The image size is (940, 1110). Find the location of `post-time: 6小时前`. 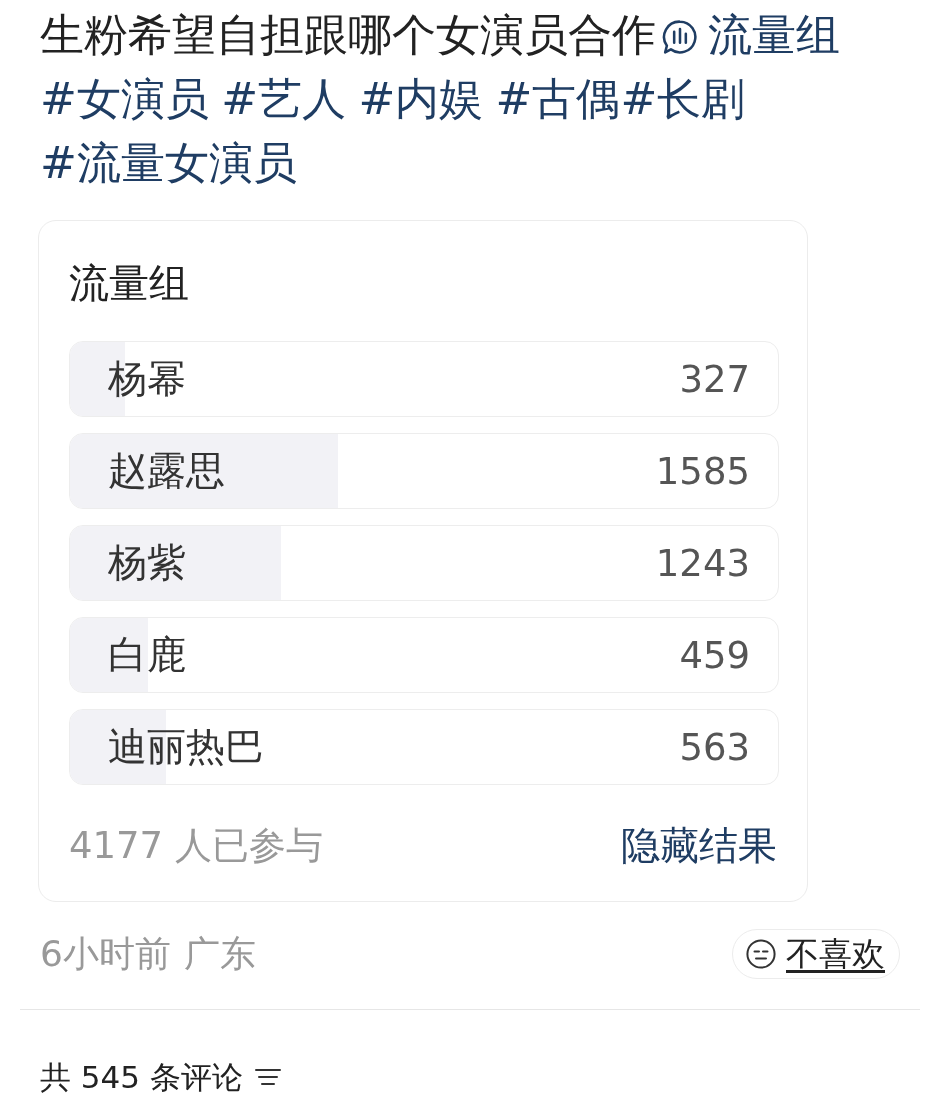

post-time: 6小时前 is located at coordinates (105, 953).